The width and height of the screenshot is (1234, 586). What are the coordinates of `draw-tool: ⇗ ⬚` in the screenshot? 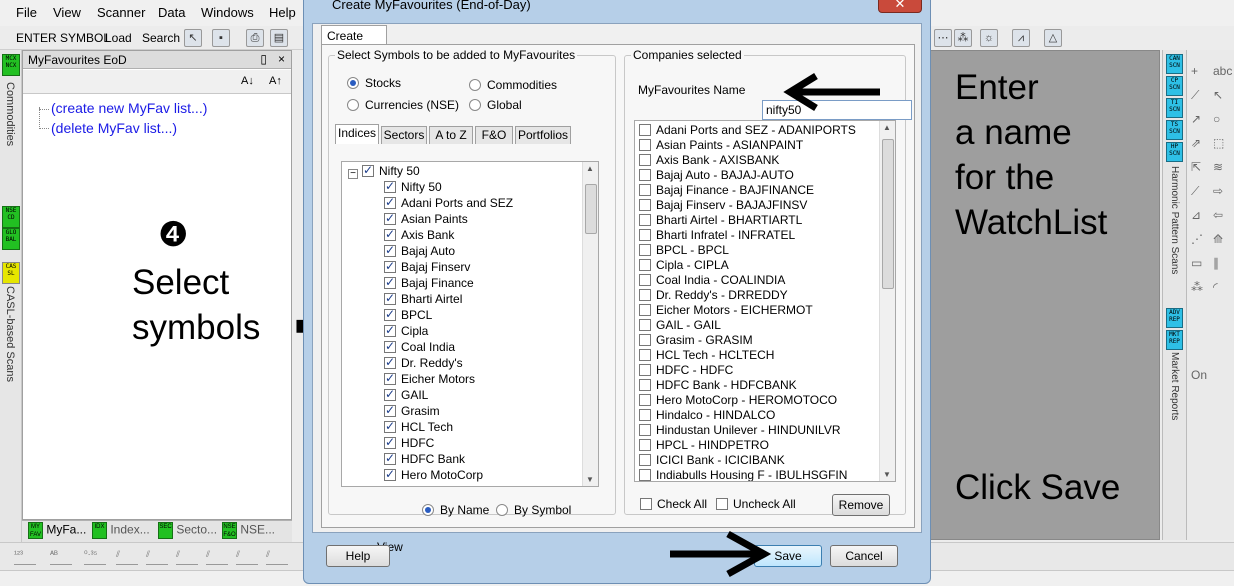 It's located at (1210, 143).